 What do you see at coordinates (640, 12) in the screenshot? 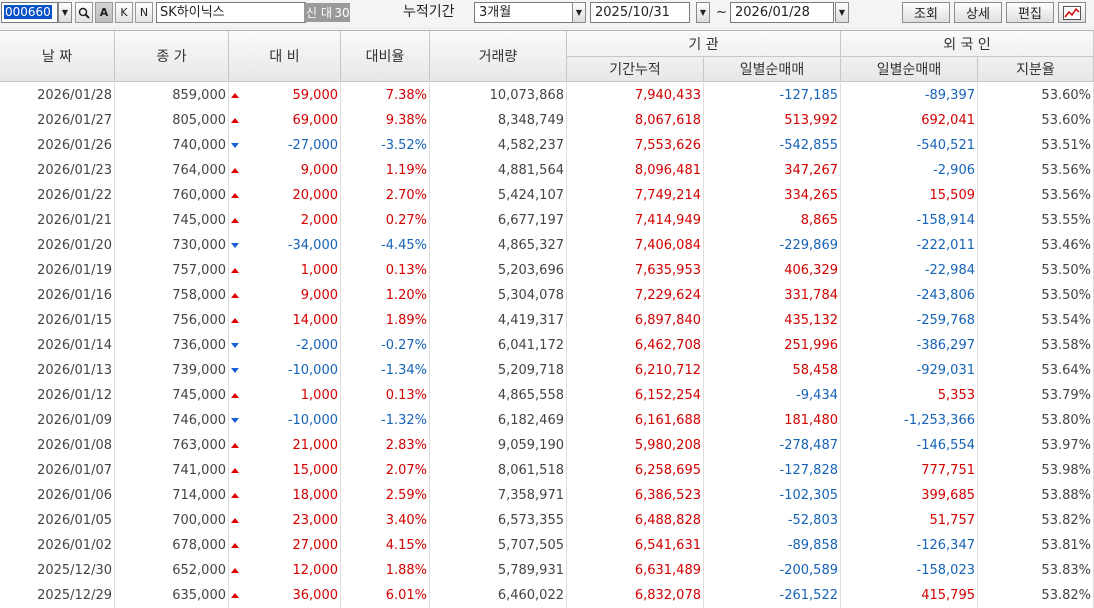
I see `start-date-input: 2025/10/31` at bounding box center [640, 12].